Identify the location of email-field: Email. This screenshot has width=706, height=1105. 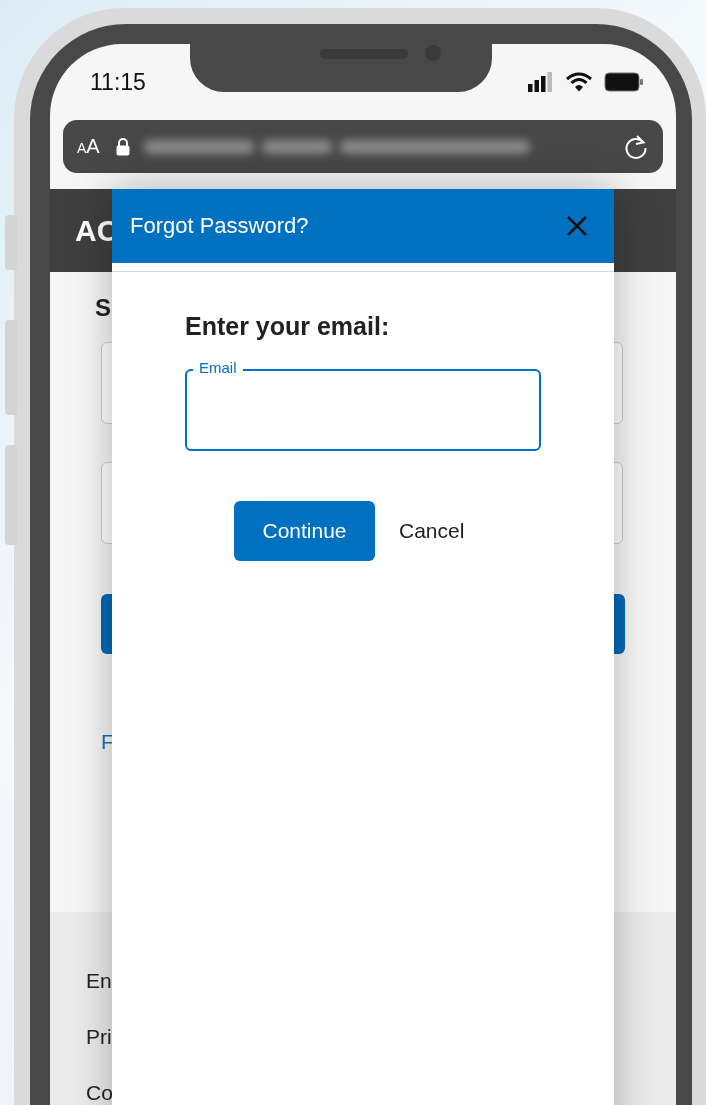
(363, 405).